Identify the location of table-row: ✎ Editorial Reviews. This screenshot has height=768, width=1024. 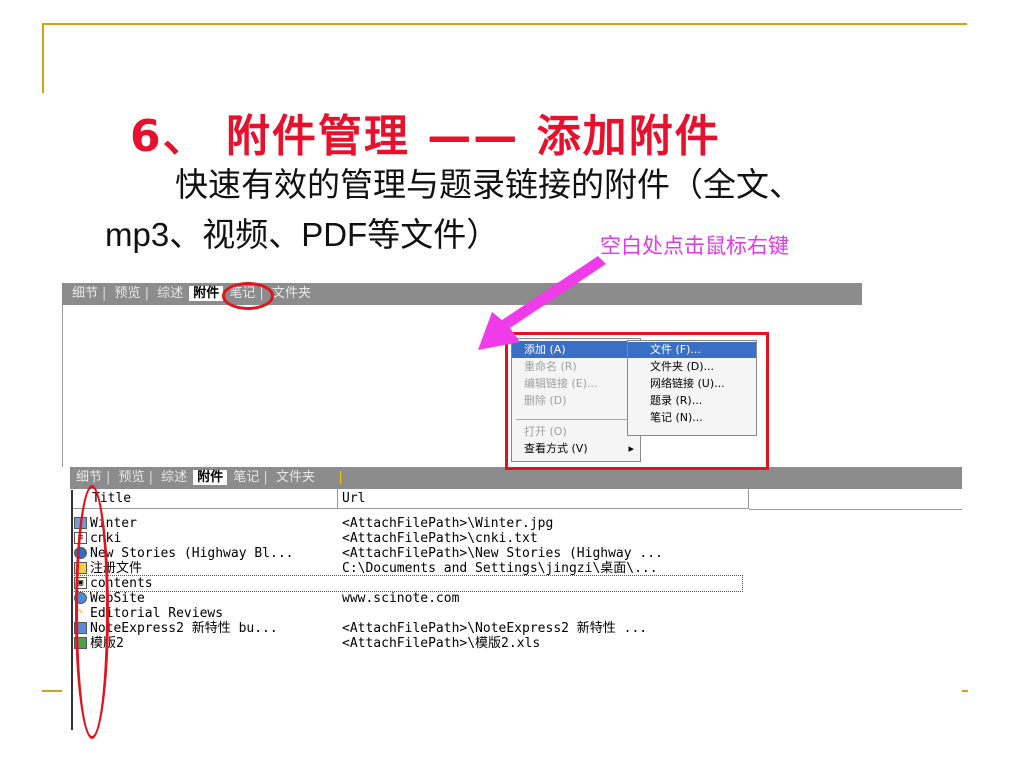
(512, 613).